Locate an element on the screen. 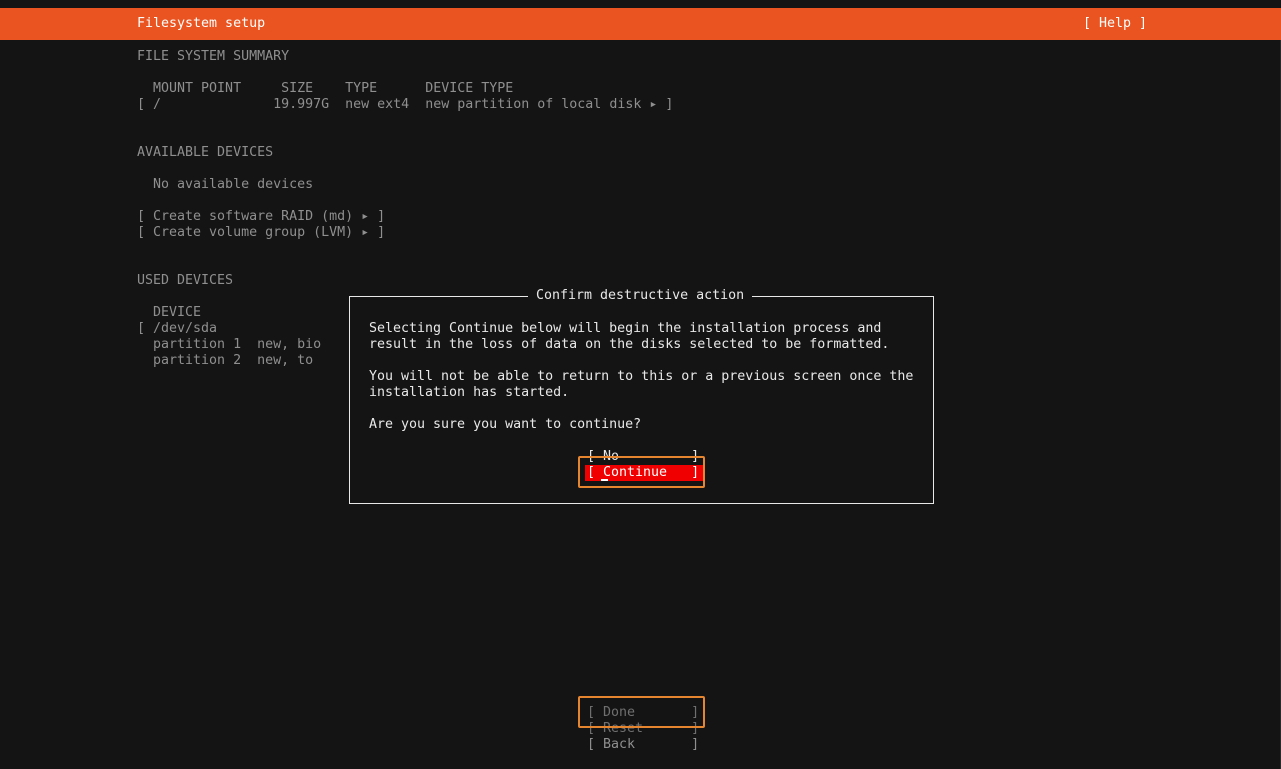 This screenshot has width=1281, height=769. page-title: Filesystem setup is located at coordinates (201, 23).